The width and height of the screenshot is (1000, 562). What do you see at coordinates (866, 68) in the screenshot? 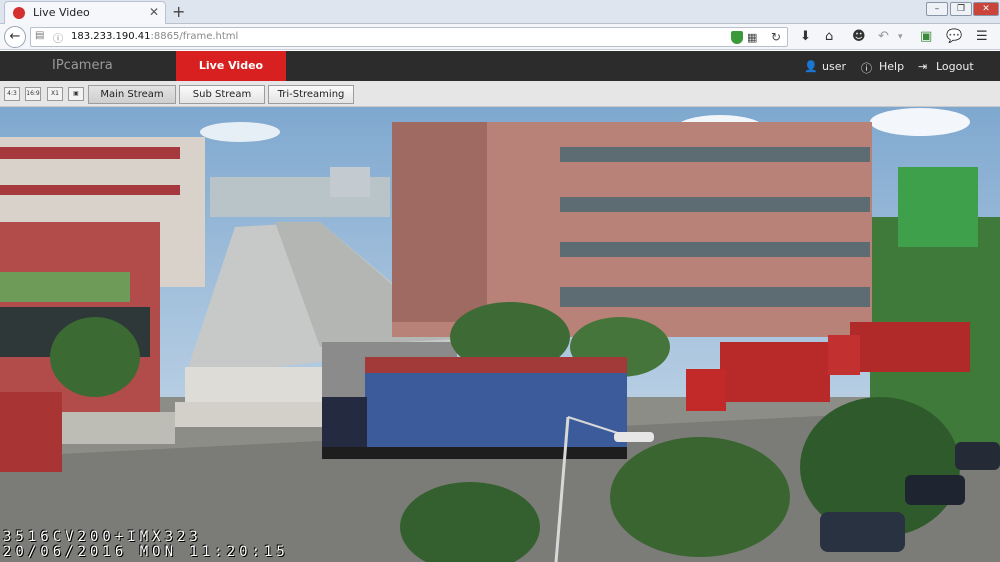
I see `help-icon: ⓘ` at bounding box center [866, 68].